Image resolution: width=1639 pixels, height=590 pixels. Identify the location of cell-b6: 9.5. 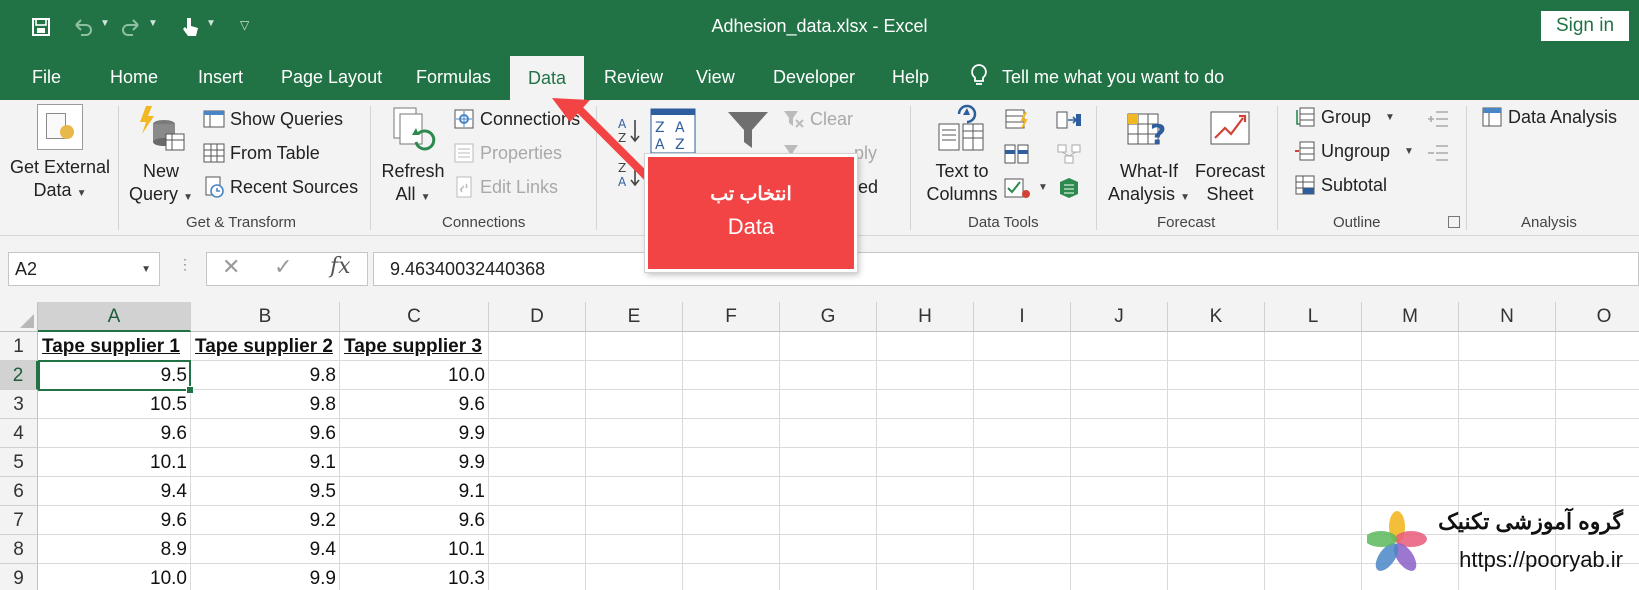
(265, 491).